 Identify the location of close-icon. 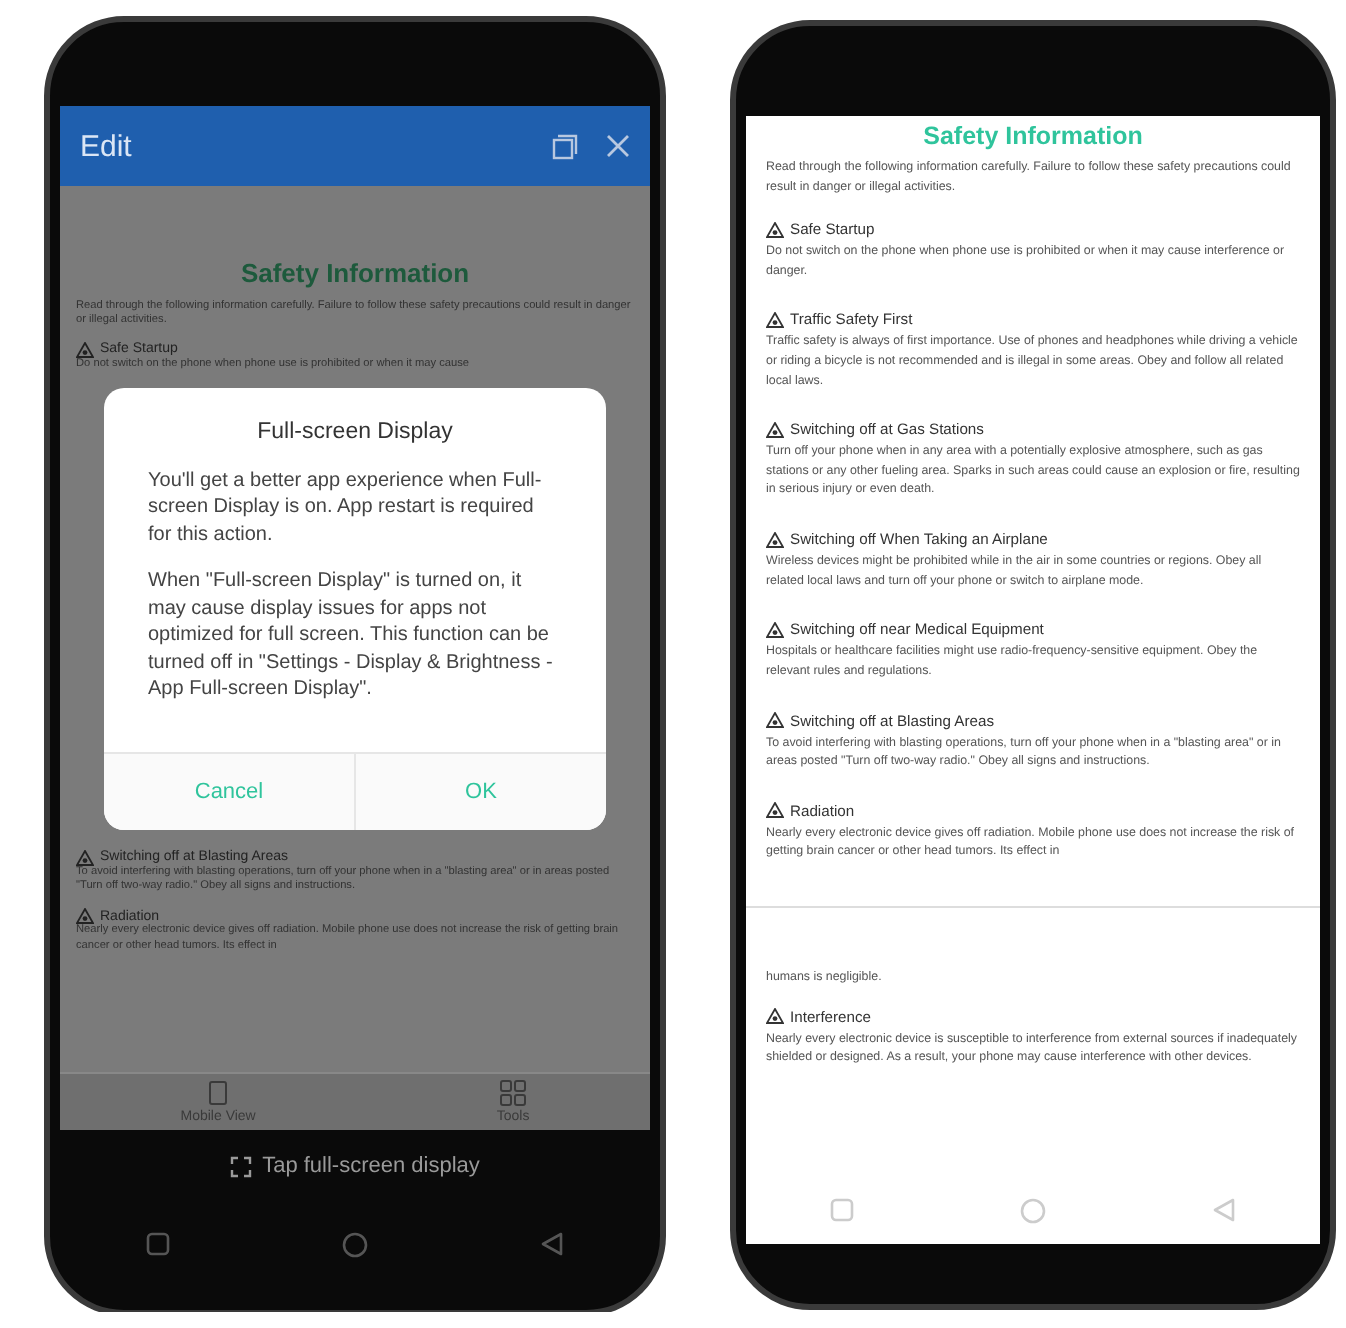
(618, 146).